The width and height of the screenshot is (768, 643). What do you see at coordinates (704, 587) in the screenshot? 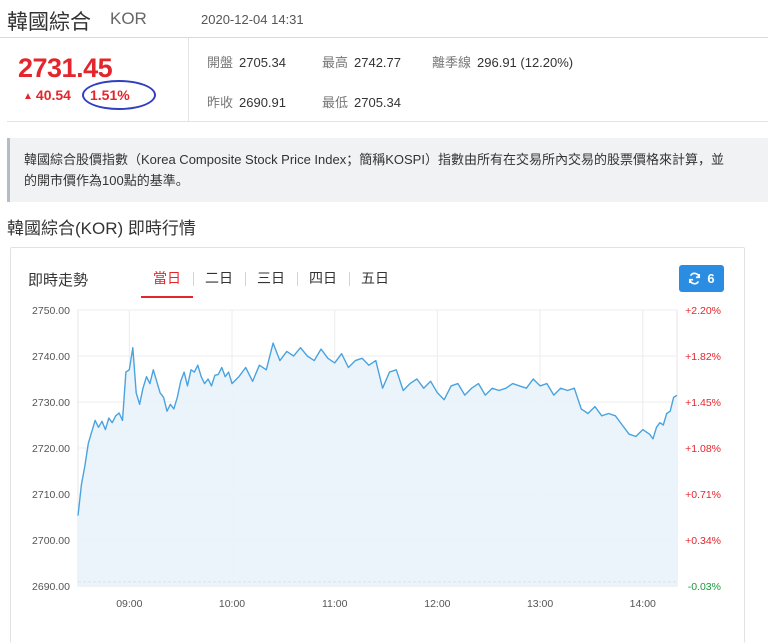
I see `y-right-tick-label: -0.03%` at bounding box center [704, 587].